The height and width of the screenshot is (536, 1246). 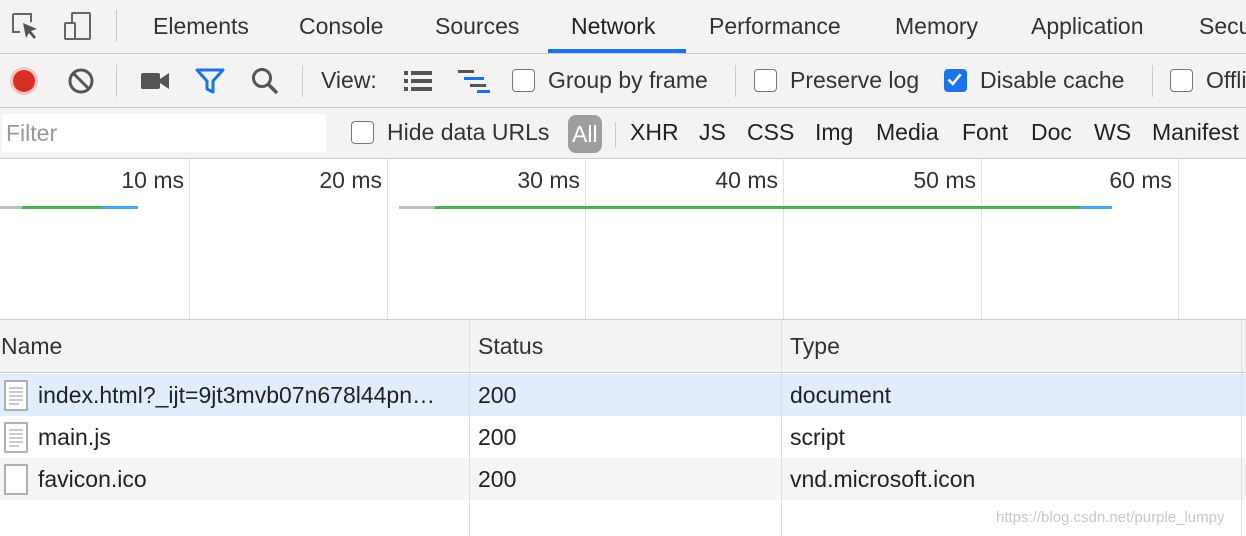 What do you see at coordinates (770, 132) in the screenshot?
I see `filter-type-css: CSS` at bounding box center [770, 132].